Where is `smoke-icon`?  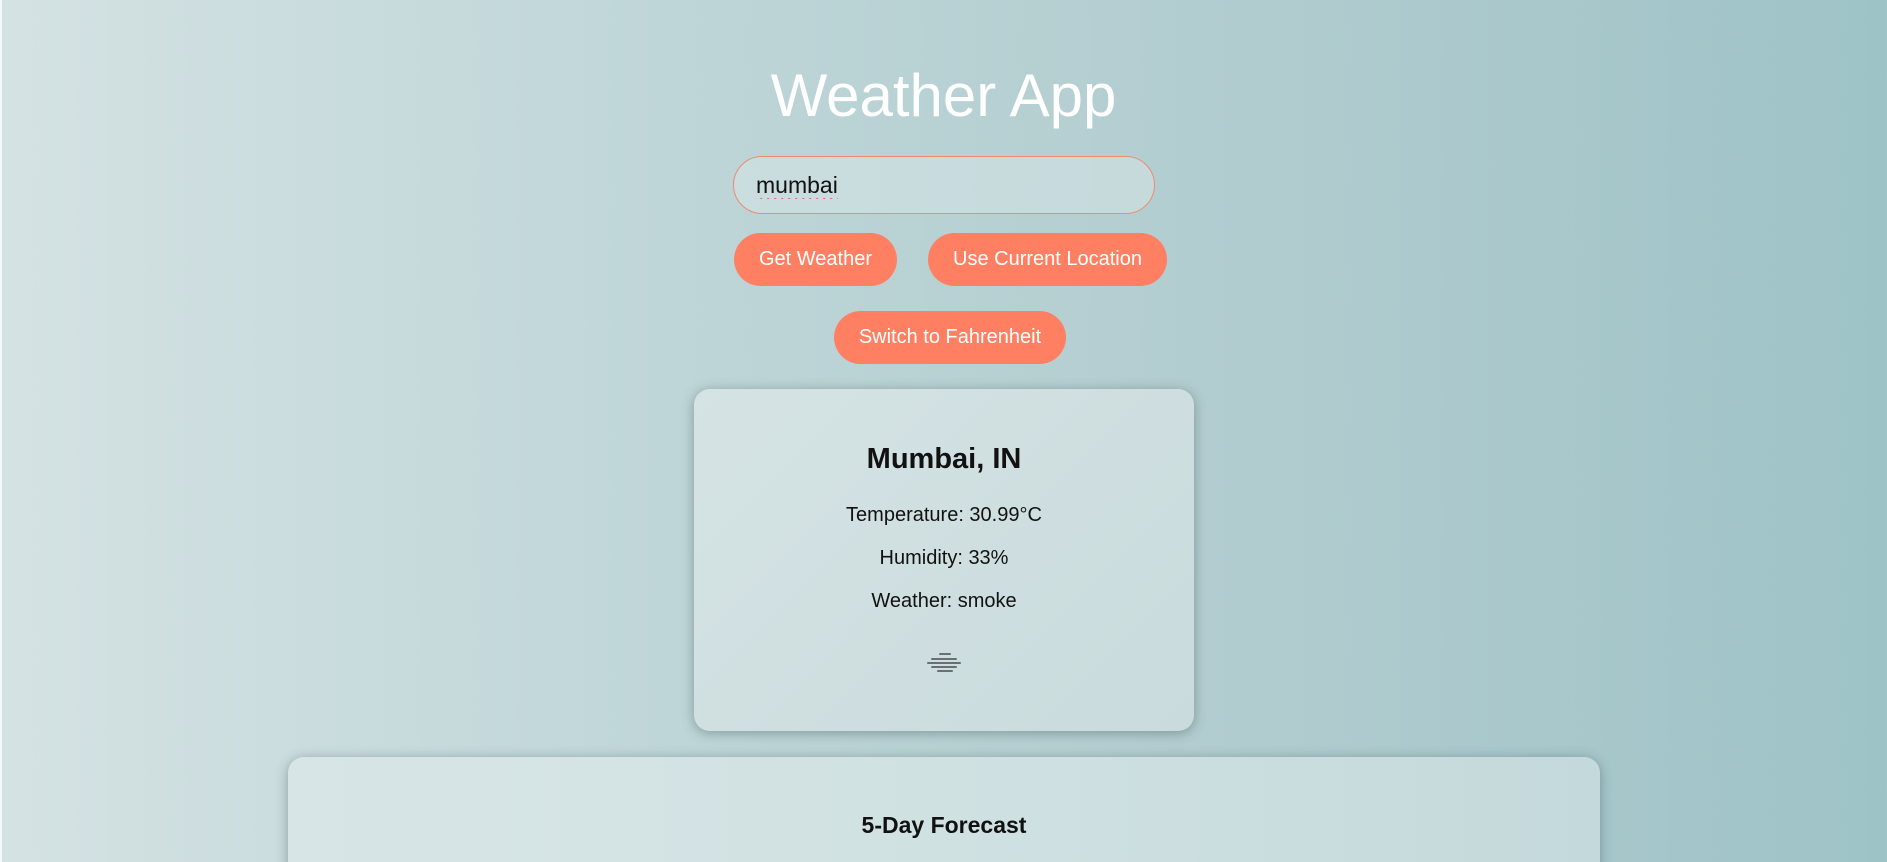 smoke-icon is located at coordinates (944, 662).